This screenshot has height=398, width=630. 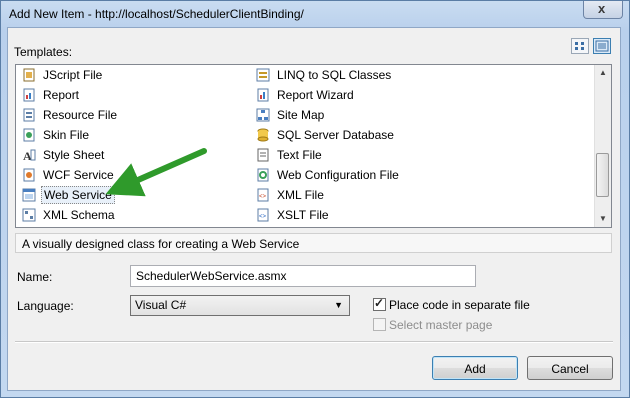 I want to click on language-select-value: Visual C#, so click(x=161, y=305).